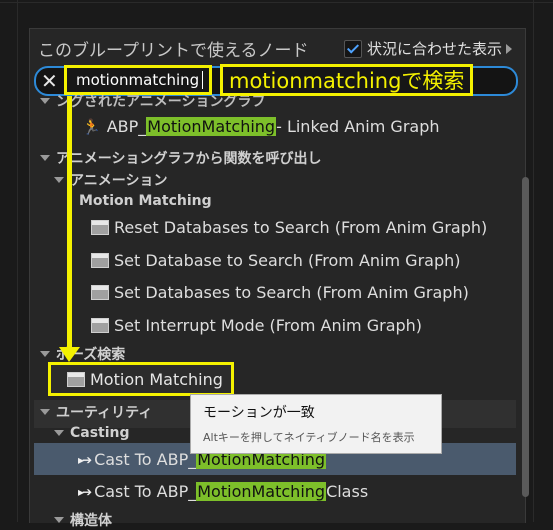 Image resolution: width=553 pixels, height=530 pixels. I want to click on category-label: Casting, so click(100, 433).